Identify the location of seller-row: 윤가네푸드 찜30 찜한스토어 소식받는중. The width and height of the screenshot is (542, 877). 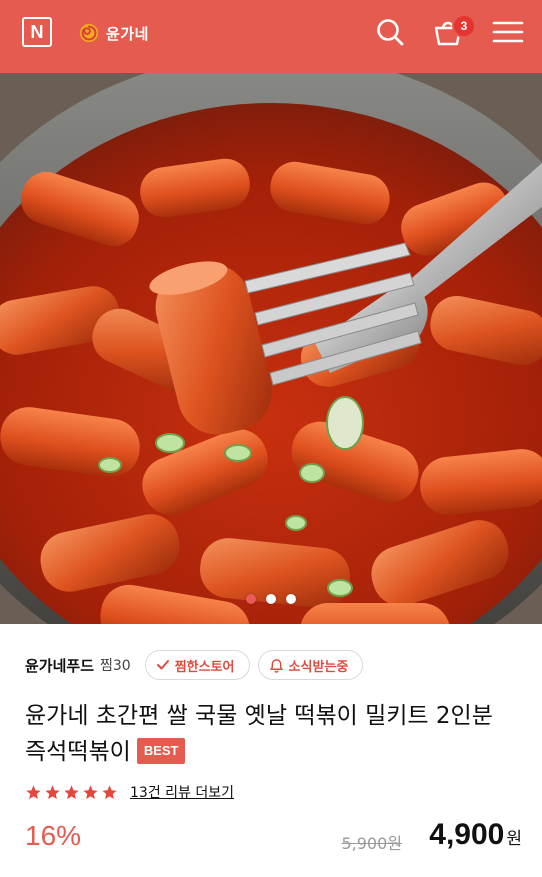
(198, 665).